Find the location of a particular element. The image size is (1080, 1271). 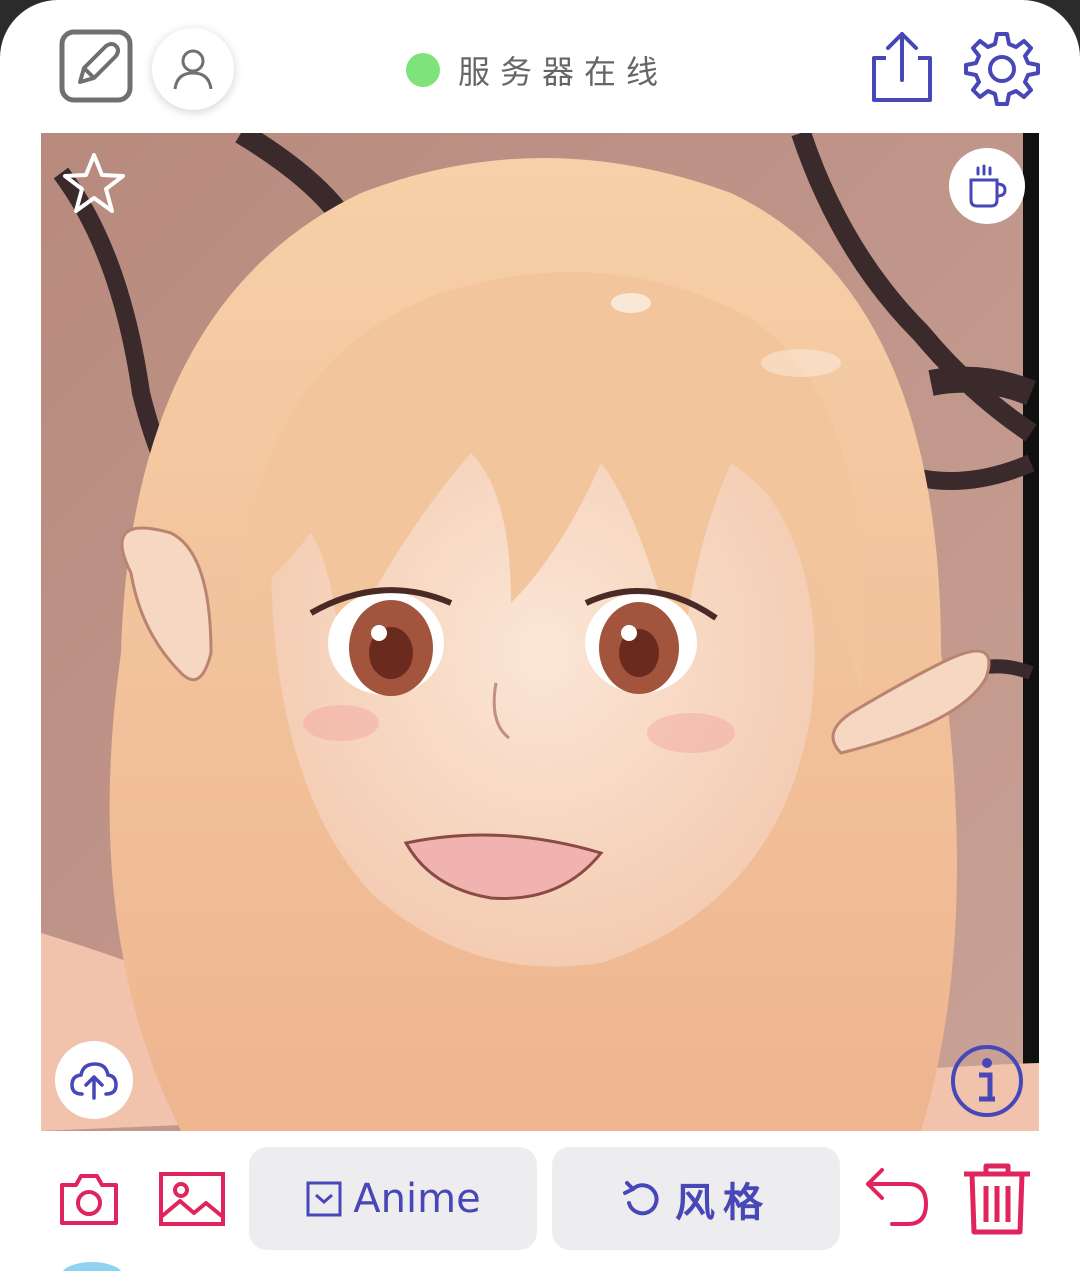

delete-button is located at coordinates (997, 1198).